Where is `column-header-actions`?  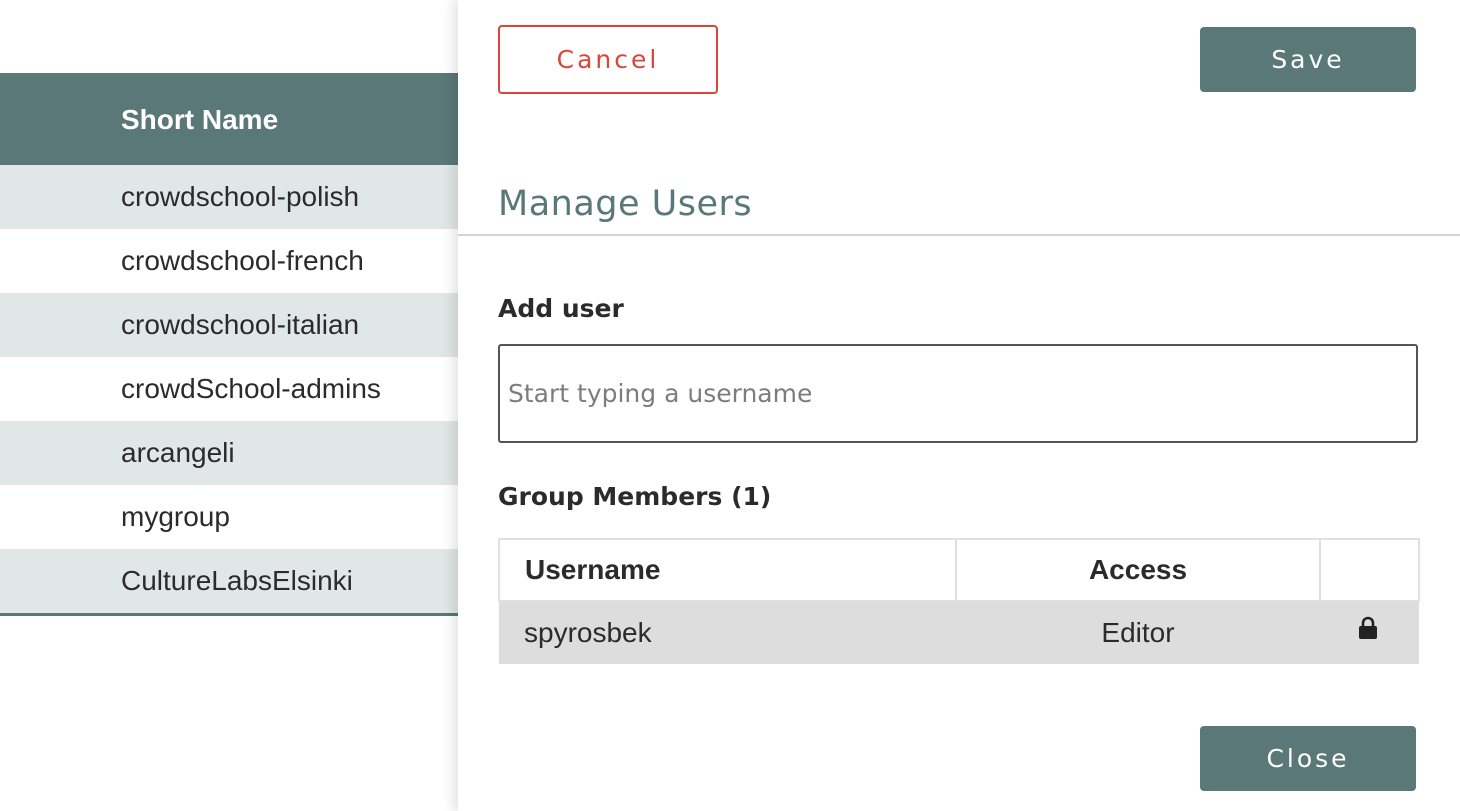 column-header-actions is located at coordinates (1369, 570).